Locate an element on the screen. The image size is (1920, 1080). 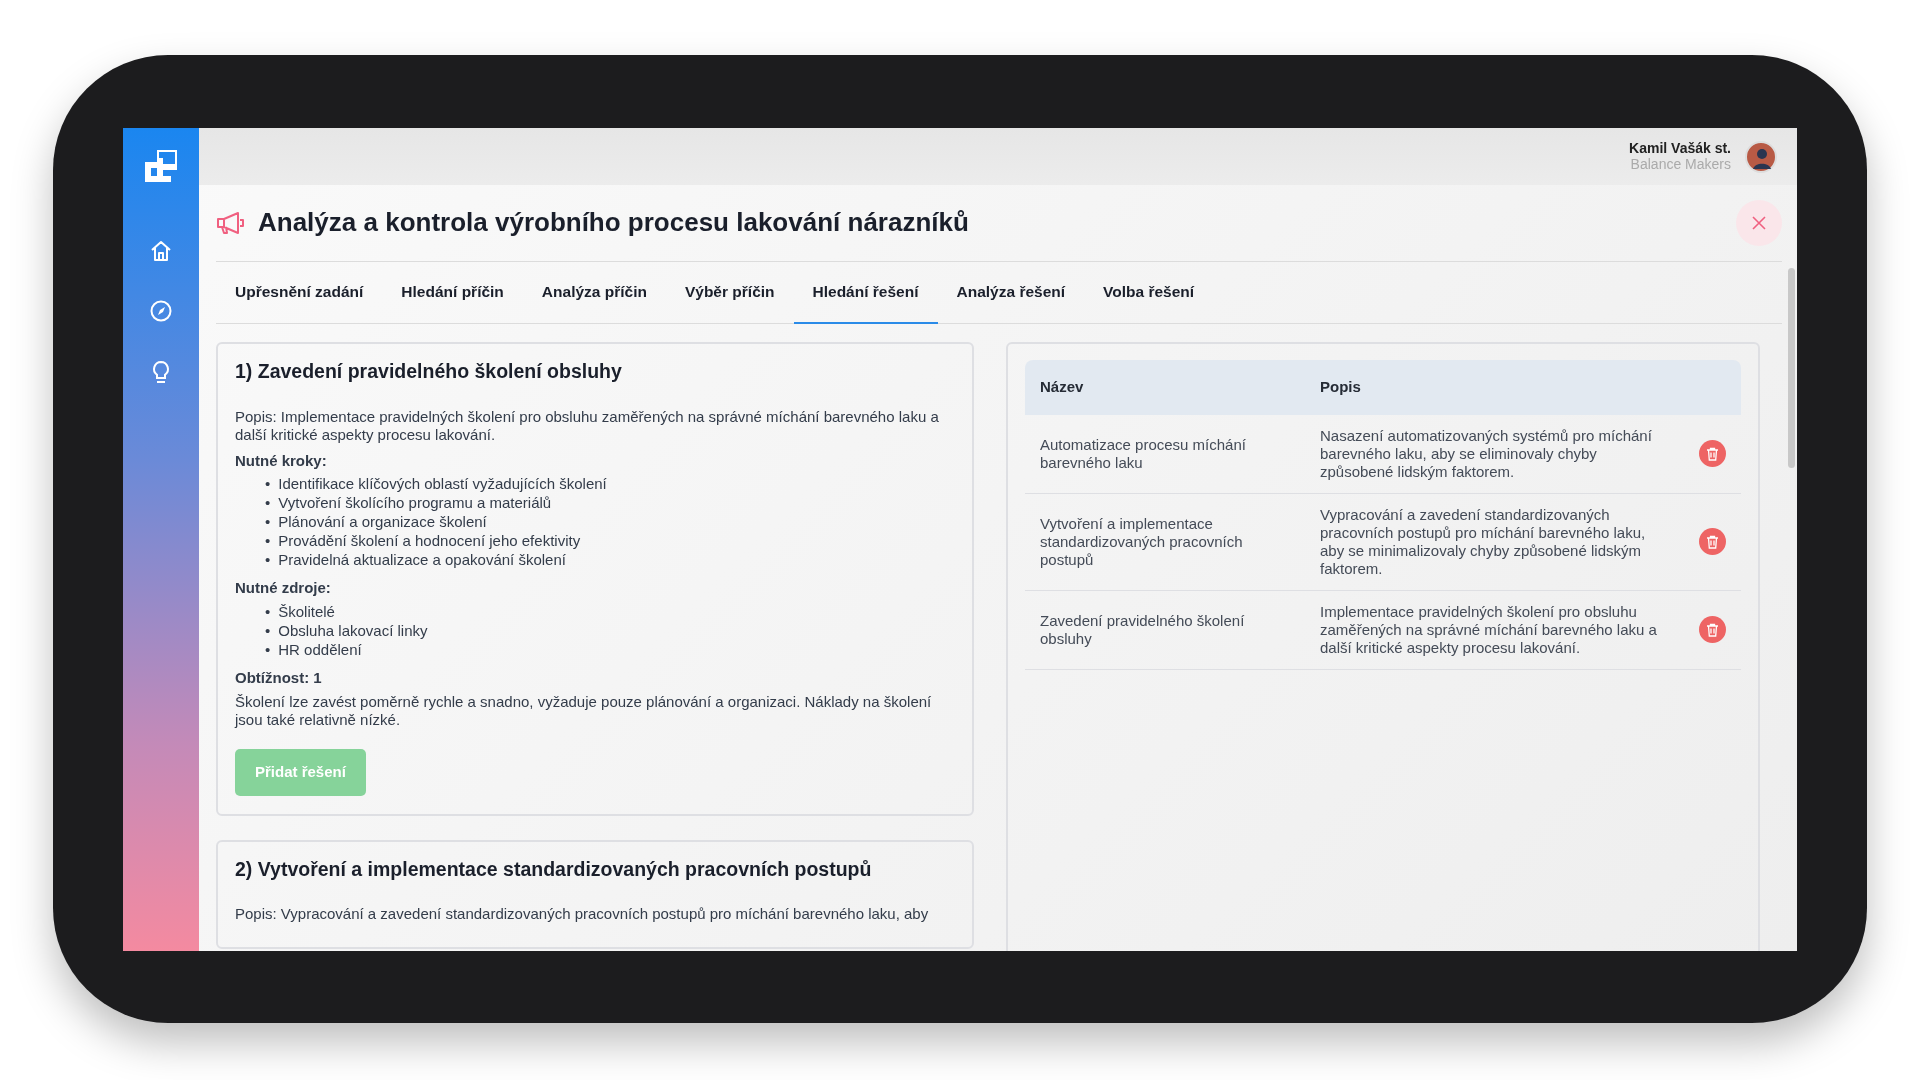
table-cell: Vypracování a zavedení standardizovaných pracovních postupů pro míchání barevného laku, aby se minimalizovaly chyby způsobené lidským faktorem. is located at coordinates (1494, 542).